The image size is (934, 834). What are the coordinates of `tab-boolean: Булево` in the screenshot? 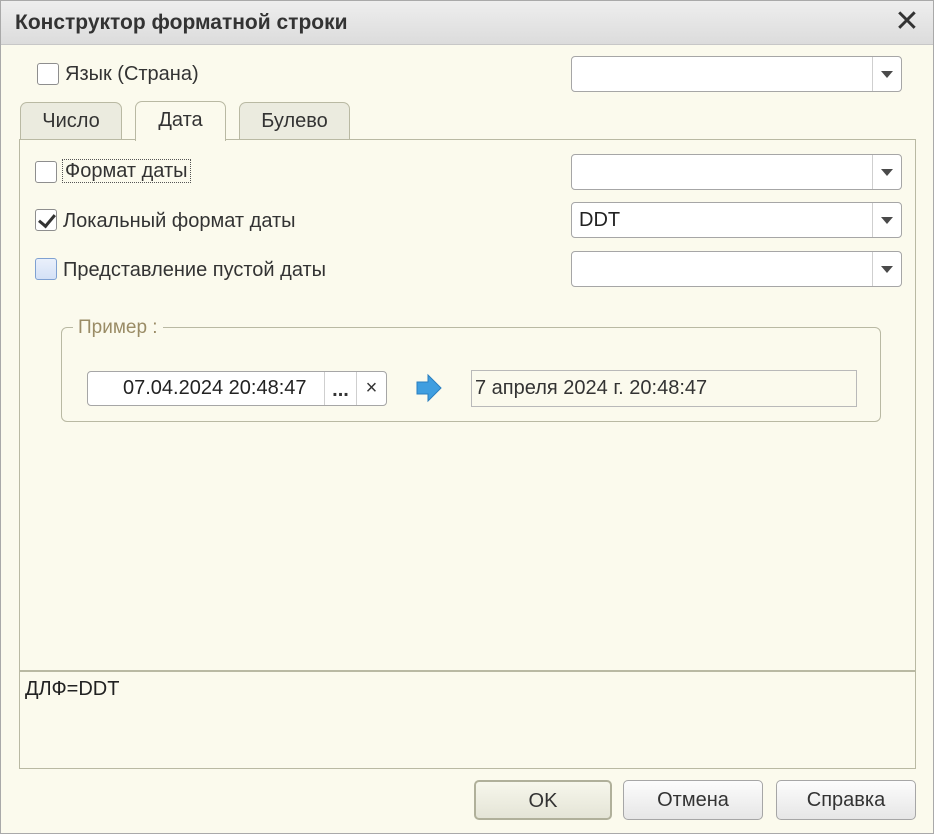 It's located at (294, 121).